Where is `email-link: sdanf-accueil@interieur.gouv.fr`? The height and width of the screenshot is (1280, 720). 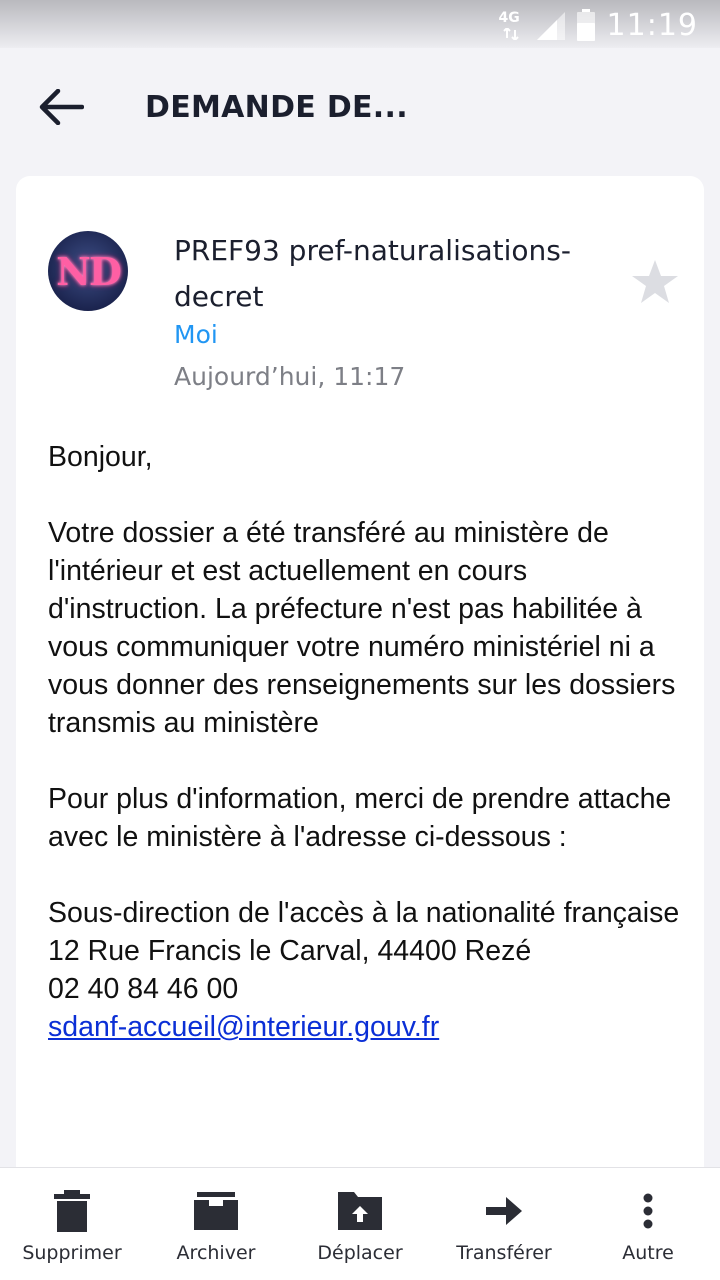 email-link: sdanf-accueil@interieur.gouv.fr is located at coordinates (243, 1027).